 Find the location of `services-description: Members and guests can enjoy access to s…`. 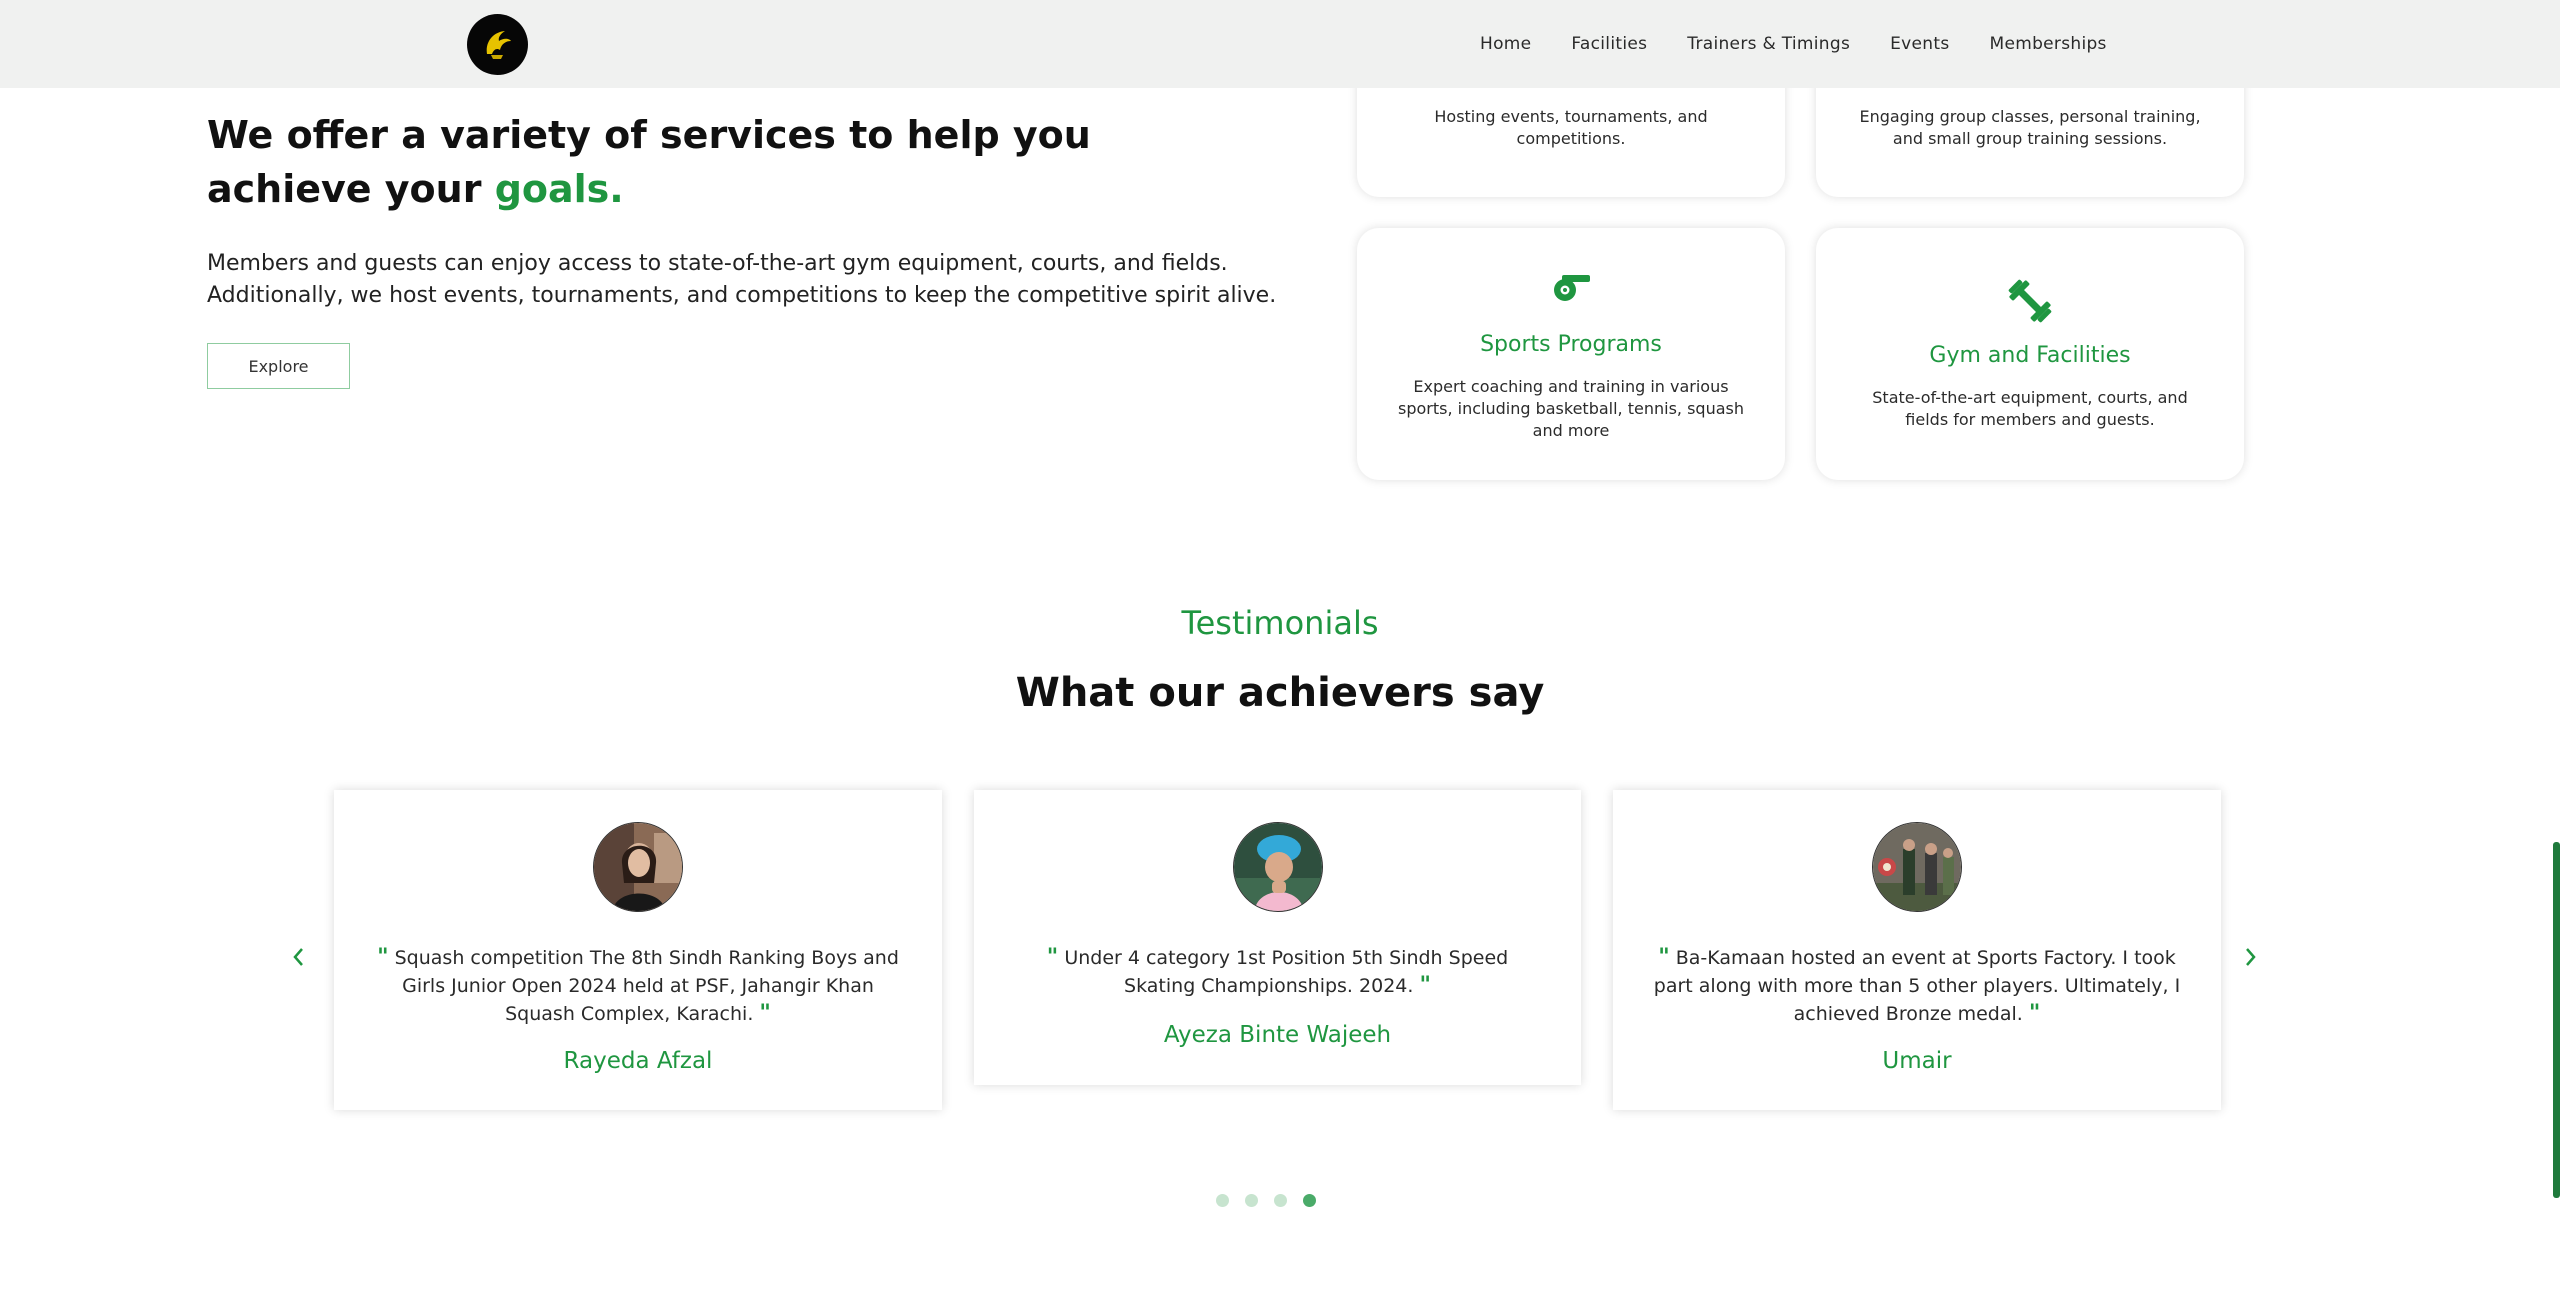

services-description: Members and guests can enjoy access to s… is located at coordinates (742, 279).